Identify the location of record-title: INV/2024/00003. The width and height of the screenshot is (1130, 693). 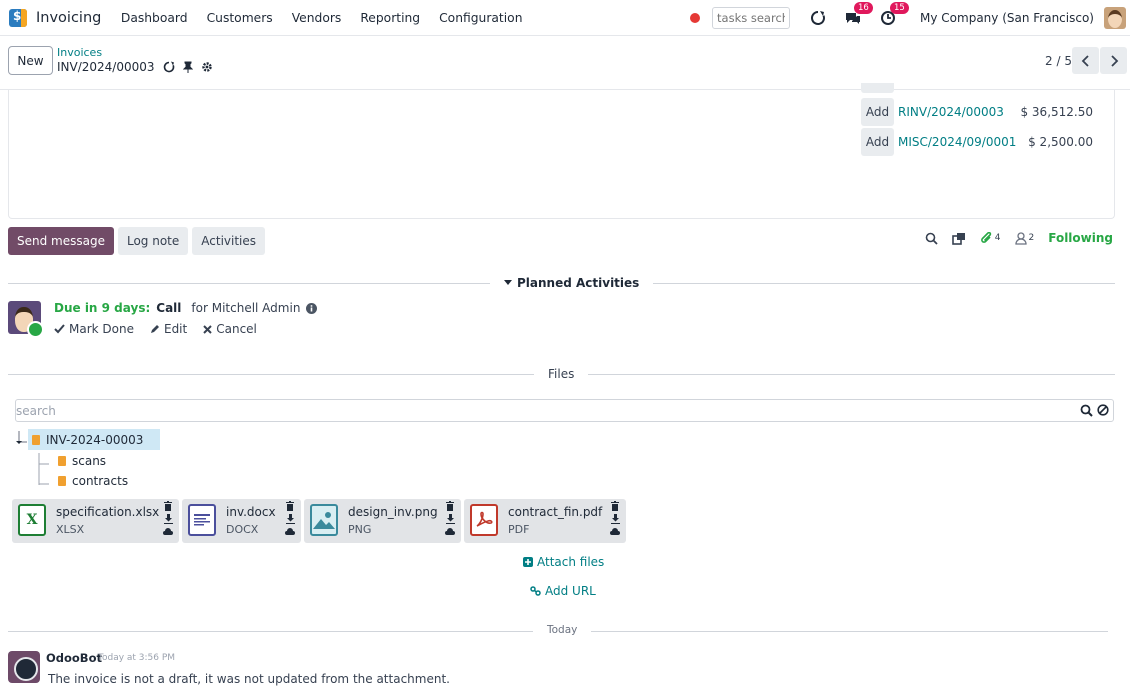
(106, 67).